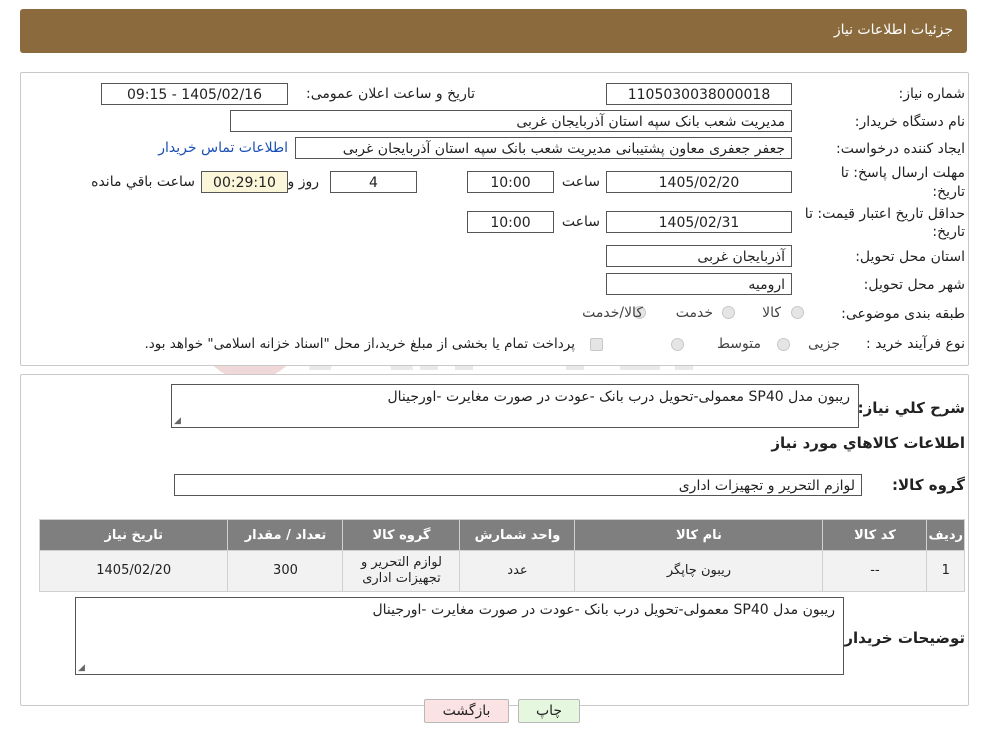  What do you see at coordinates (945, 535) in the screenshot?
I see `col-header-row: ردیف` at bounding box center [945, 535].